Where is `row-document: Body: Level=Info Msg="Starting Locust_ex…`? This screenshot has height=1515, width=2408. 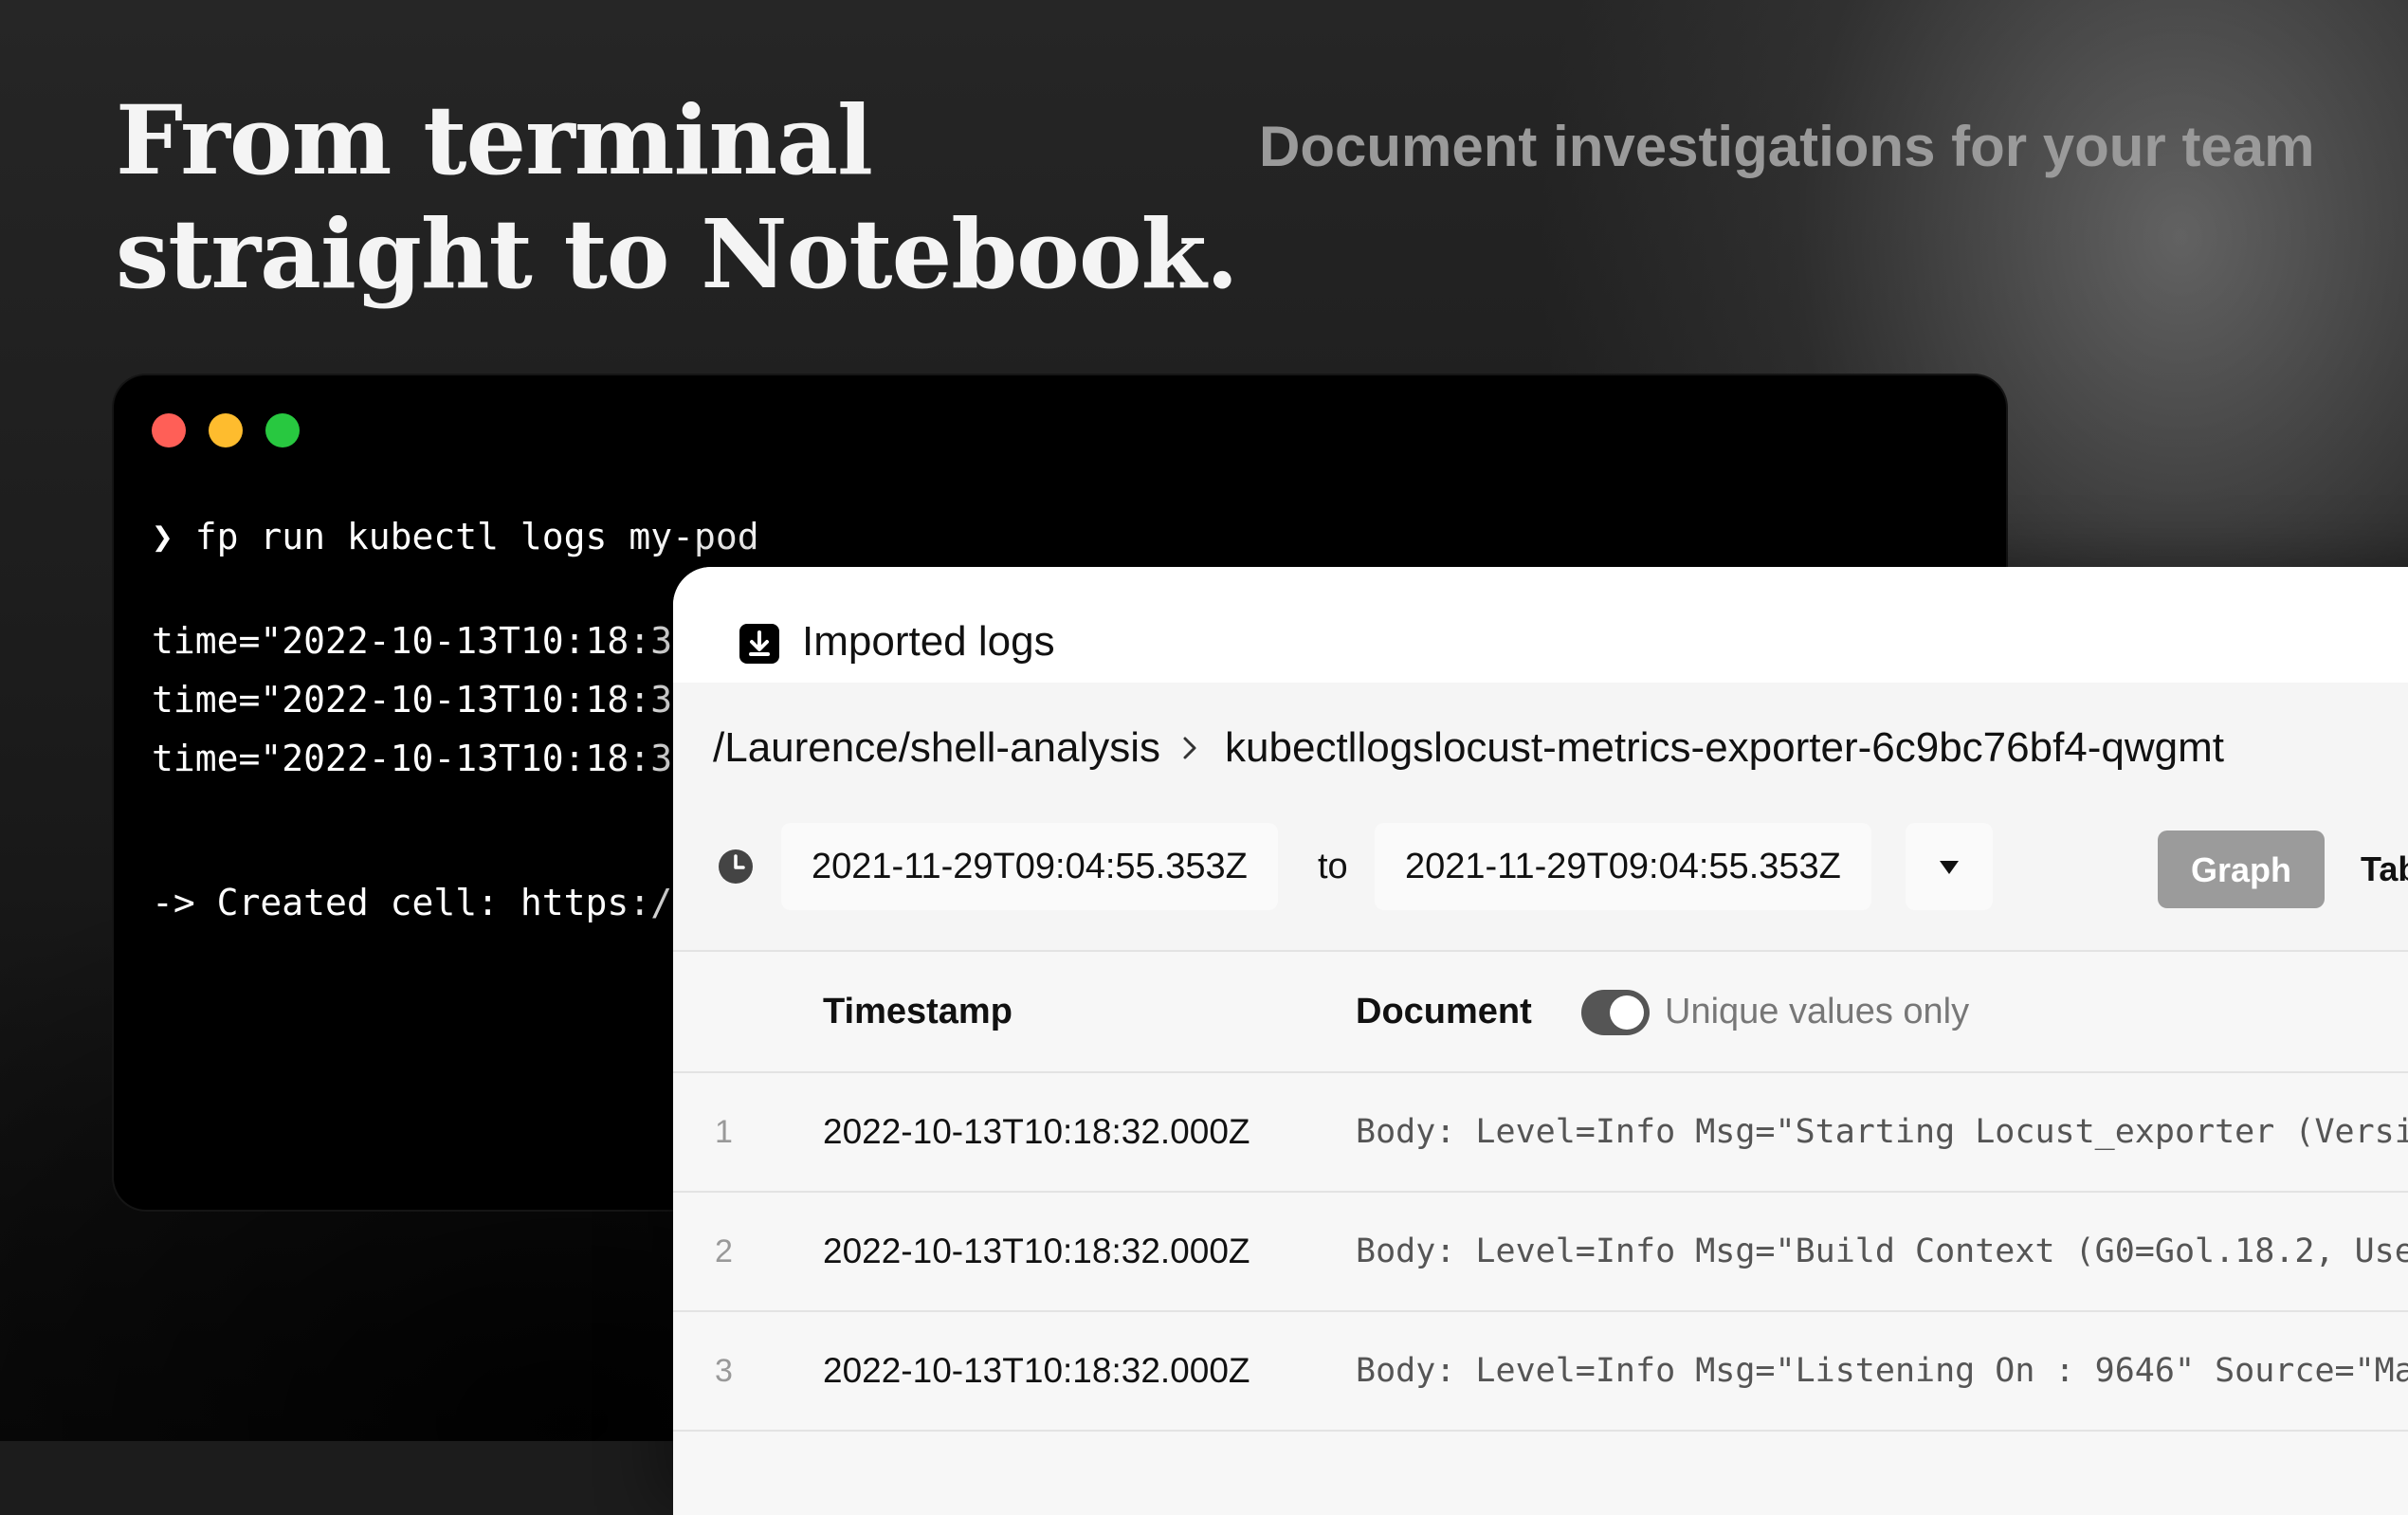 row-document: Body: Level=Info Msg="Starting Locust_ex… is located at coordinates (1882, 1132).